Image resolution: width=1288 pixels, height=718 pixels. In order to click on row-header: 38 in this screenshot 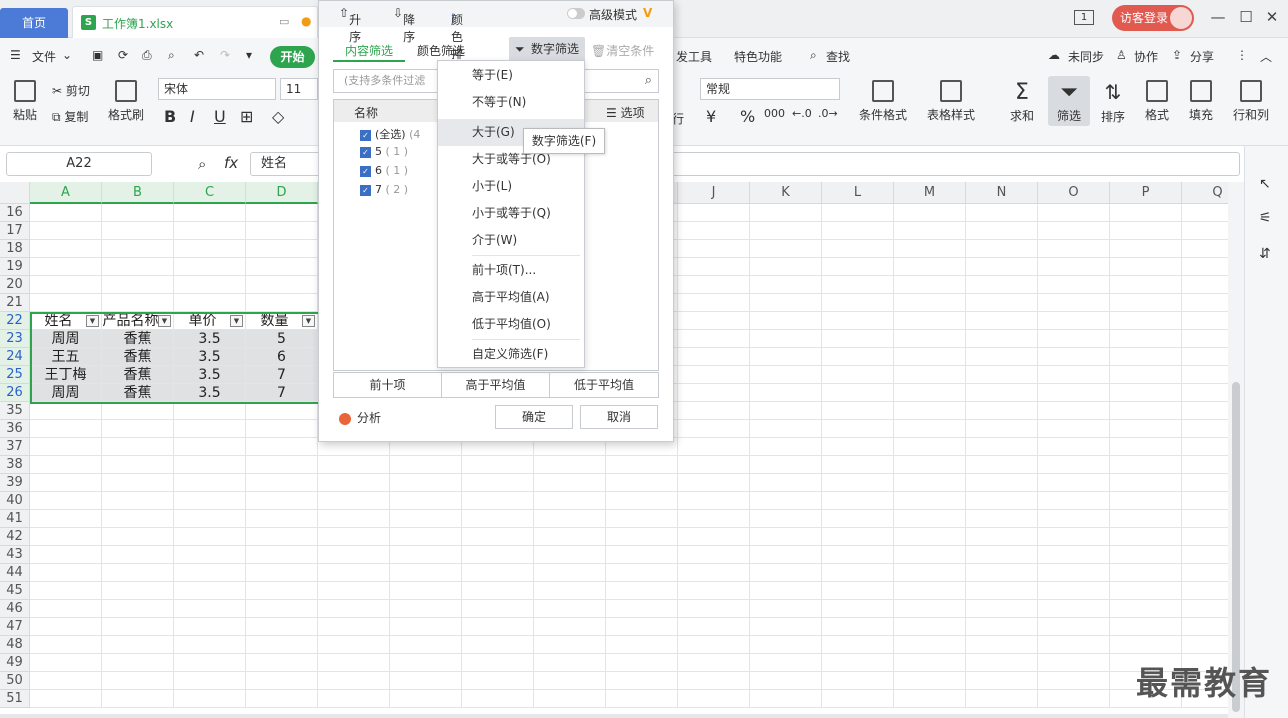, I will do `click(15, 465)`.